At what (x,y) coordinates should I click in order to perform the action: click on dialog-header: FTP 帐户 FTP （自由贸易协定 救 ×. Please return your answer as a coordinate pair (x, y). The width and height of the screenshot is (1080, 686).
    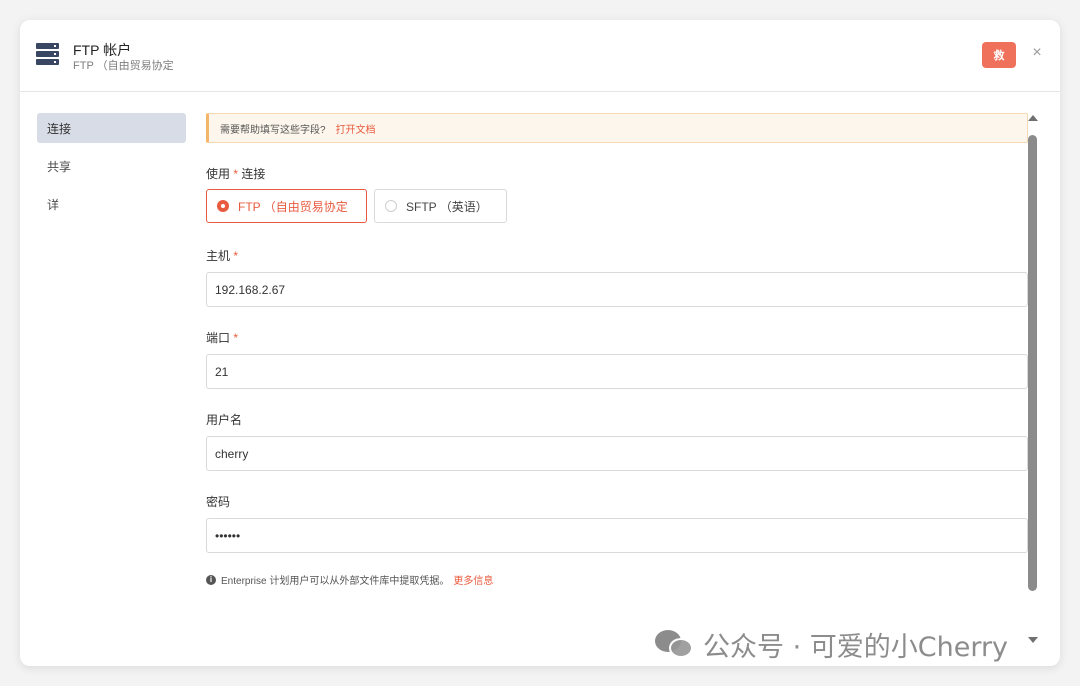
    Looking at the image, I should click on (540, 56).